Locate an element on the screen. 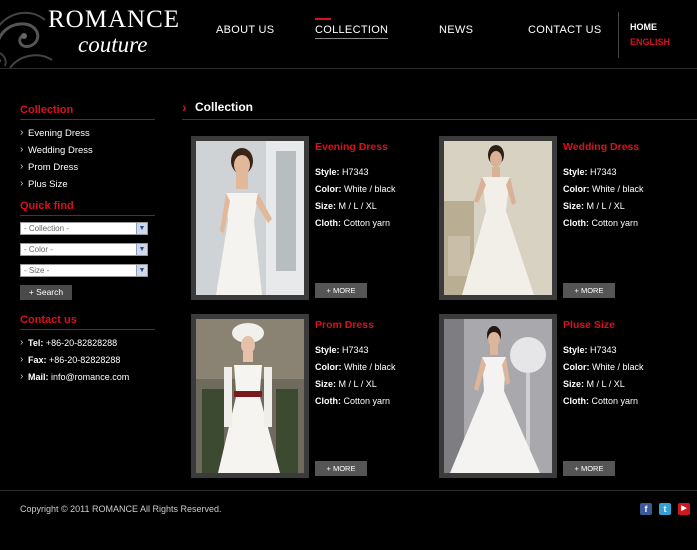 The image size is (697, 550). page-title-text: Collection is located at coordinates (224, 107).